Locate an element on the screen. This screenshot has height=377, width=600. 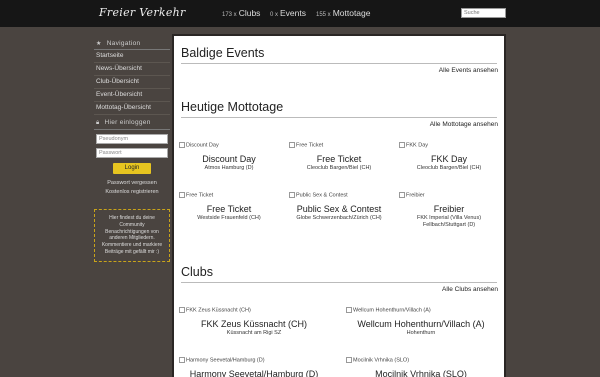
clubs-count-label: Clubs is located at coordinates (249, 13).